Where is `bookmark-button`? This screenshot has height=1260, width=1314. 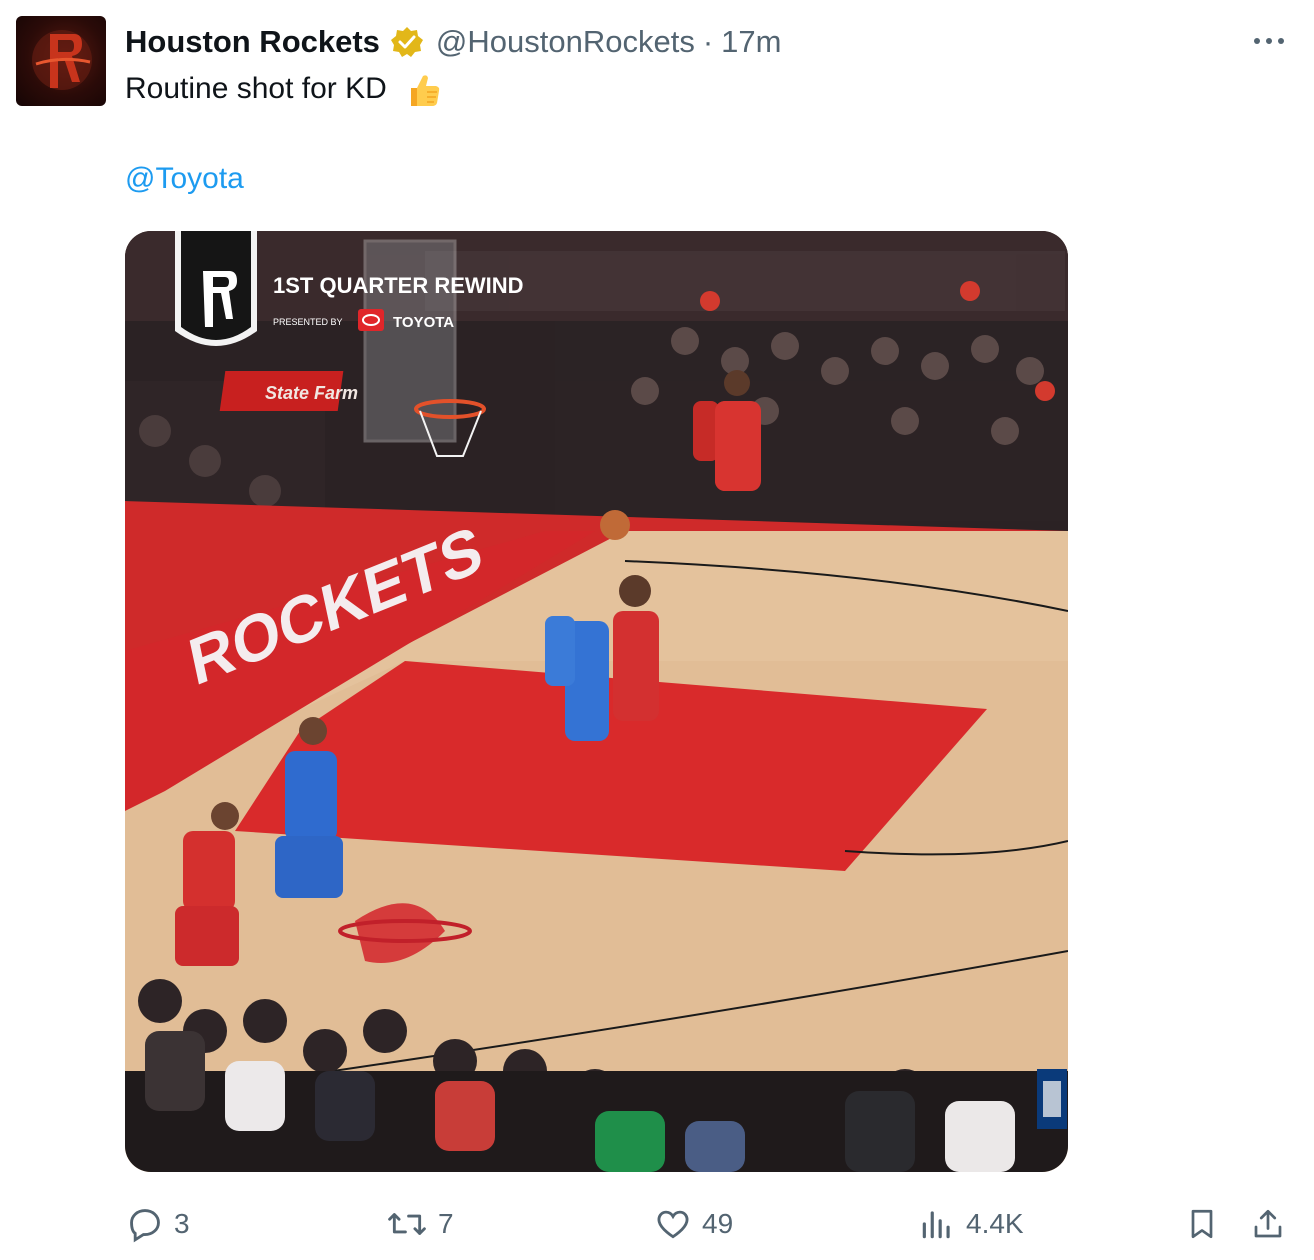
bookmark-button is located at coordinates (1207, 1224).